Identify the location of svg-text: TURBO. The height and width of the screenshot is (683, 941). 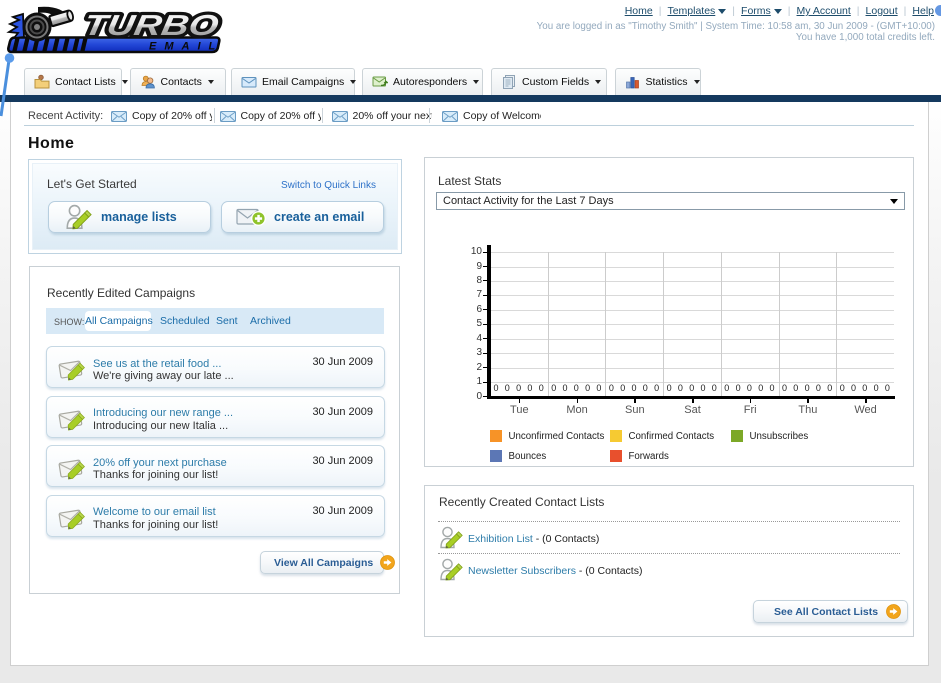
(151, 26).